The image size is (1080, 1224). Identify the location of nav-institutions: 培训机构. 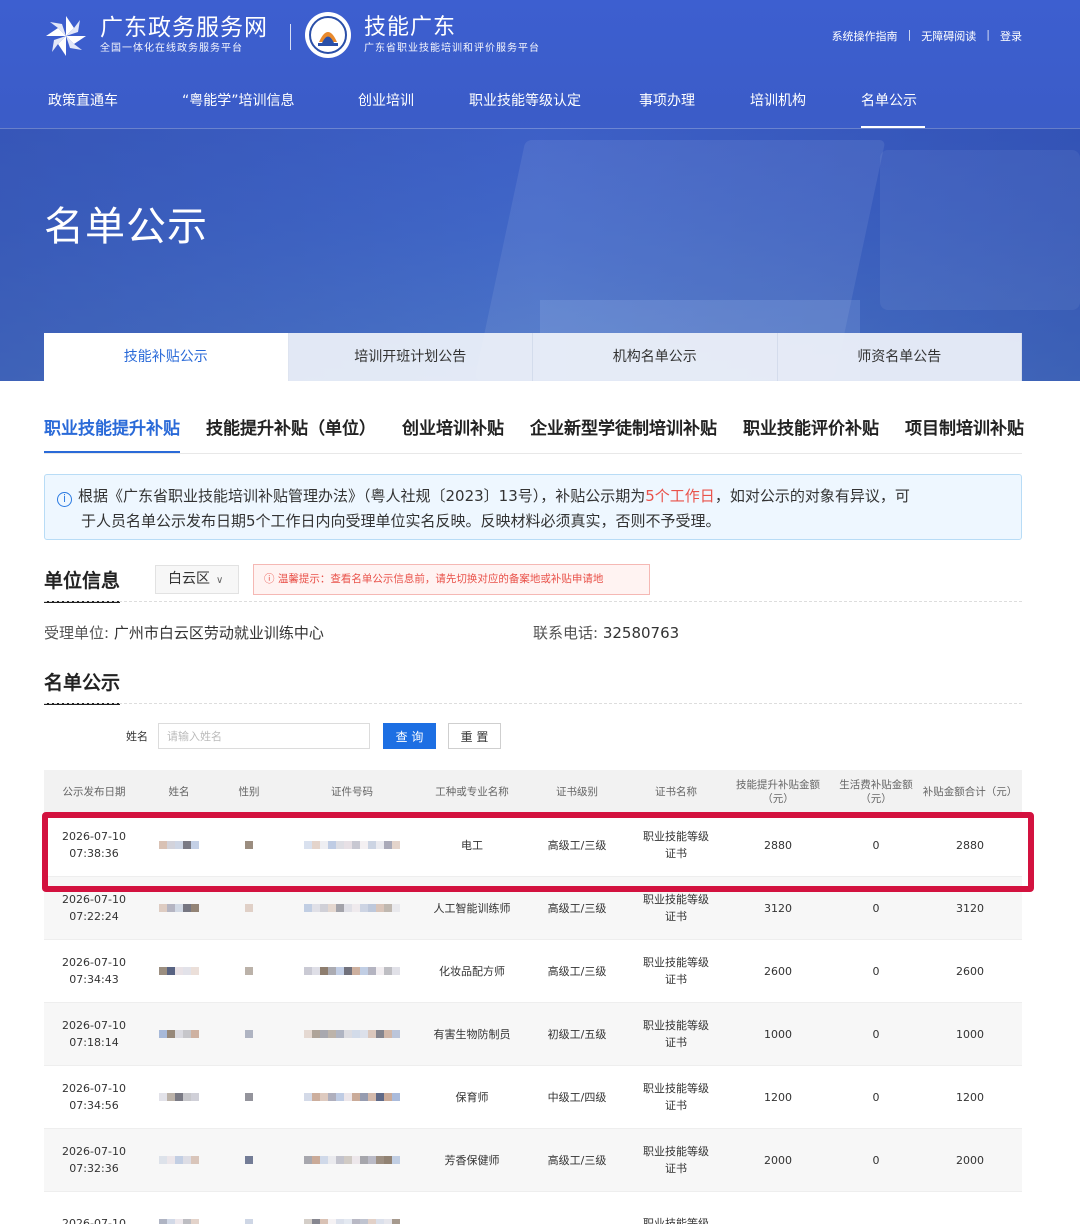
(805, 109).